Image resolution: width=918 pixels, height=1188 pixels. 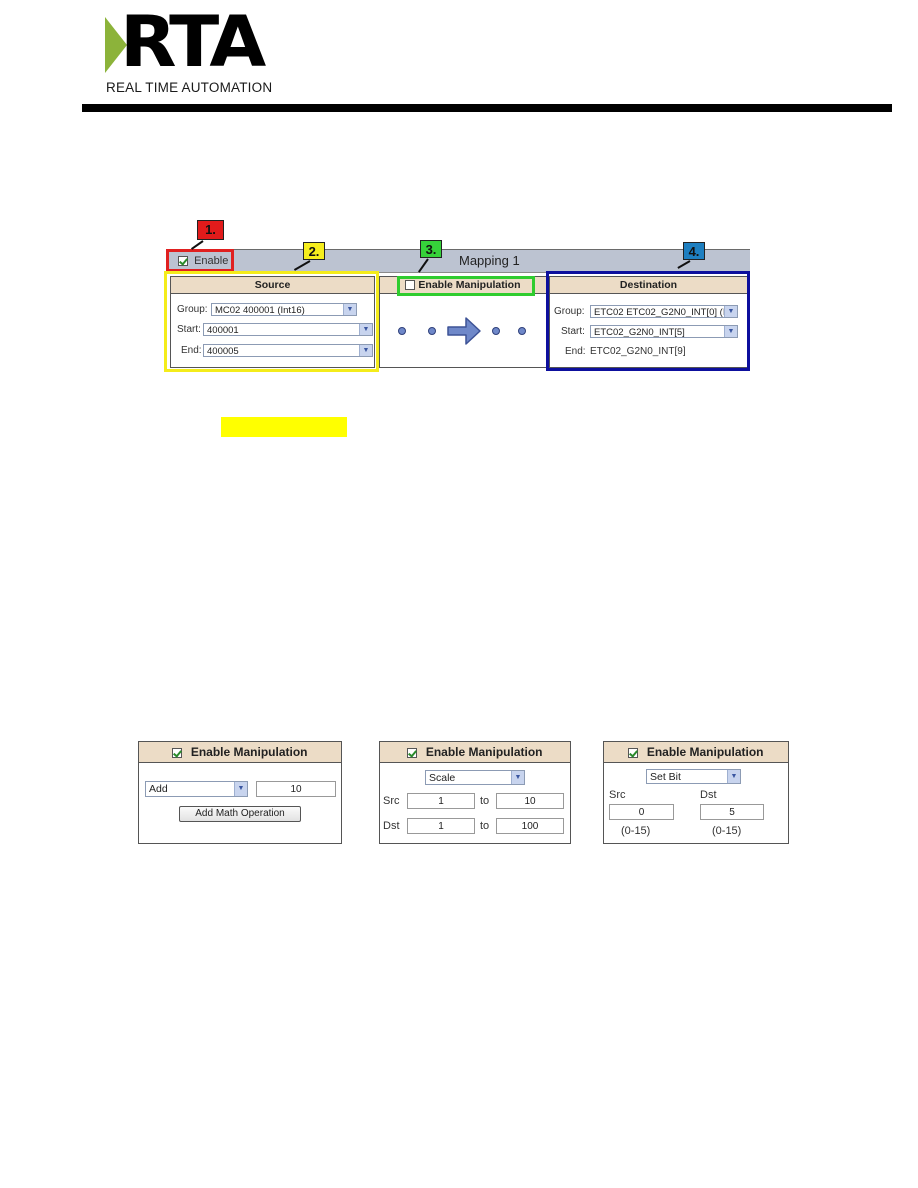 I want to click on callout-label-3: 3., so click(x=431, y=249).